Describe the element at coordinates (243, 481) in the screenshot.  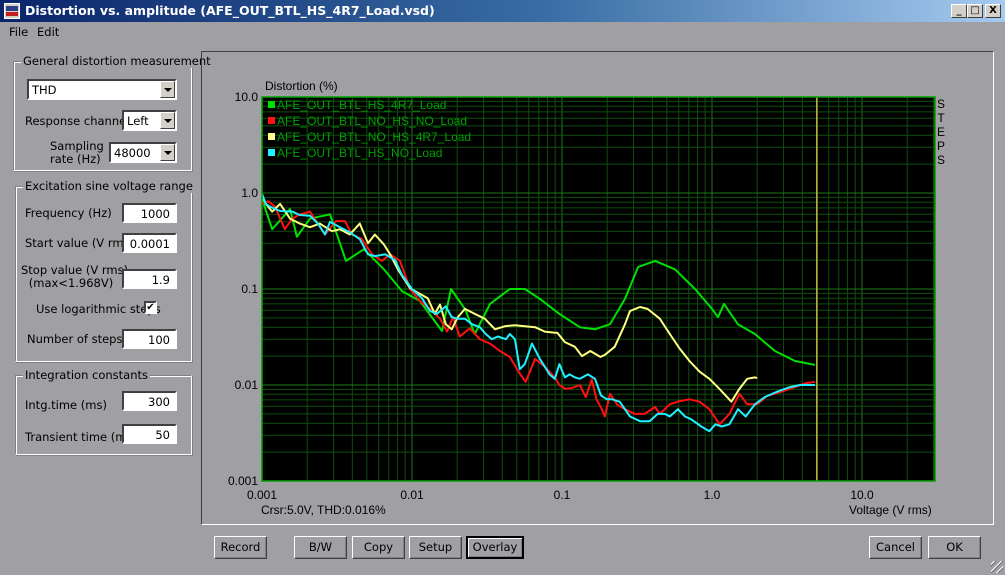
I see `y-tick-label: 0.001` at that location.